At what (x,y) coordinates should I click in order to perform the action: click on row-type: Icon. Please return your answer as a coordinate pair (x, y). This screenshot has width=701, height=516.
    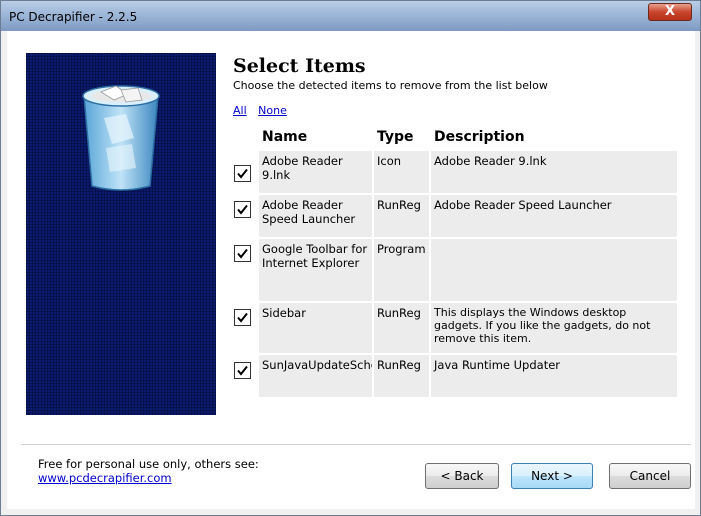
    Looking at the image, I should click on (401, 172).